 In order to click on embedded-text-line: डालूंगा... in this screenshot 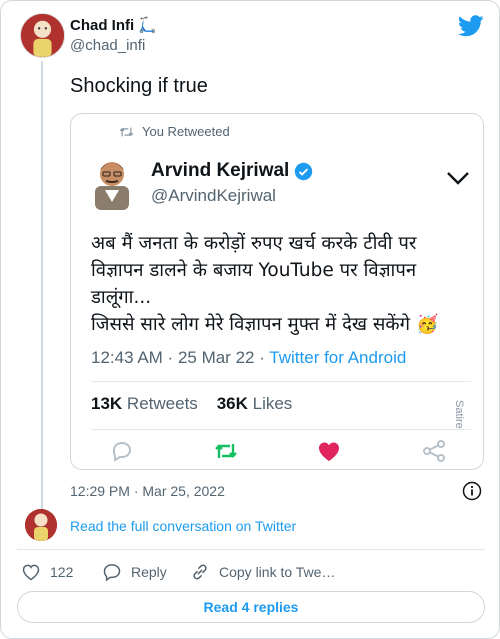, I will do `click(121, 297)`.